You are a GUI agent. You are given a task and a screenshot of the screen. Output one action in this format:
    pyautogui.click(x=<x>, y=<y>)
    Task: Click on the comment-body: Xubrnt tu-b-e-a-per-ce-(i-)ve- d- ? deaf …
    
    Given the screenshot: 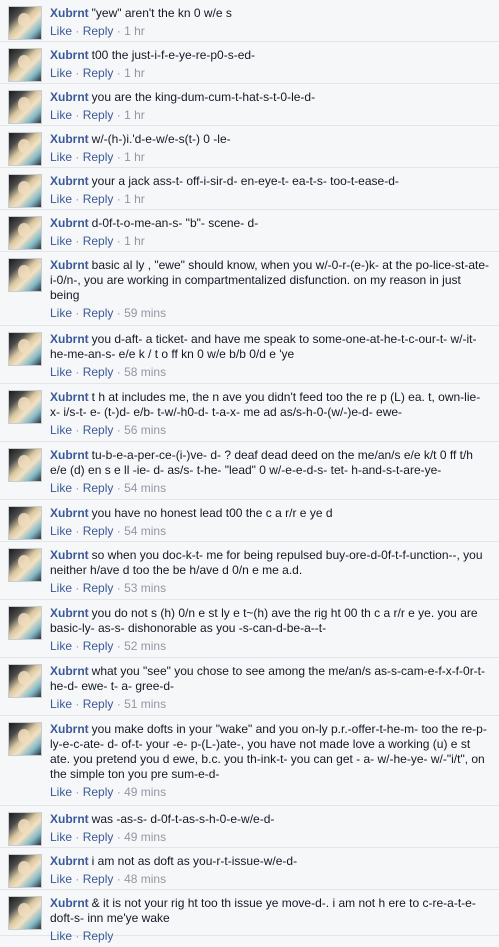 What is the action you would take?
    pyautogui.click(x=270, y=470)
    